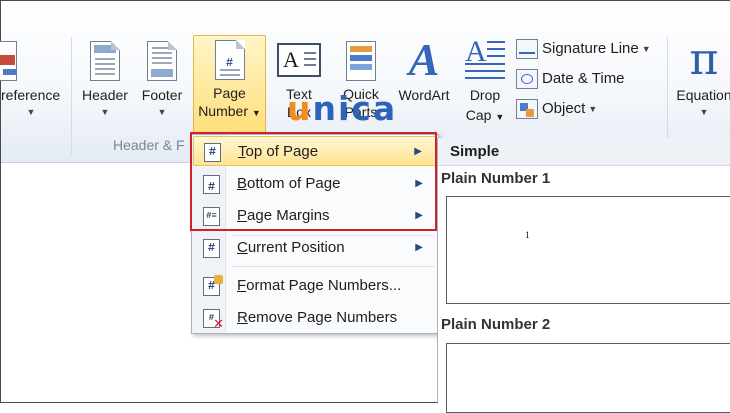 This screenshot has width=730, height=413. I want to click on object-icon, so click(527, 109).